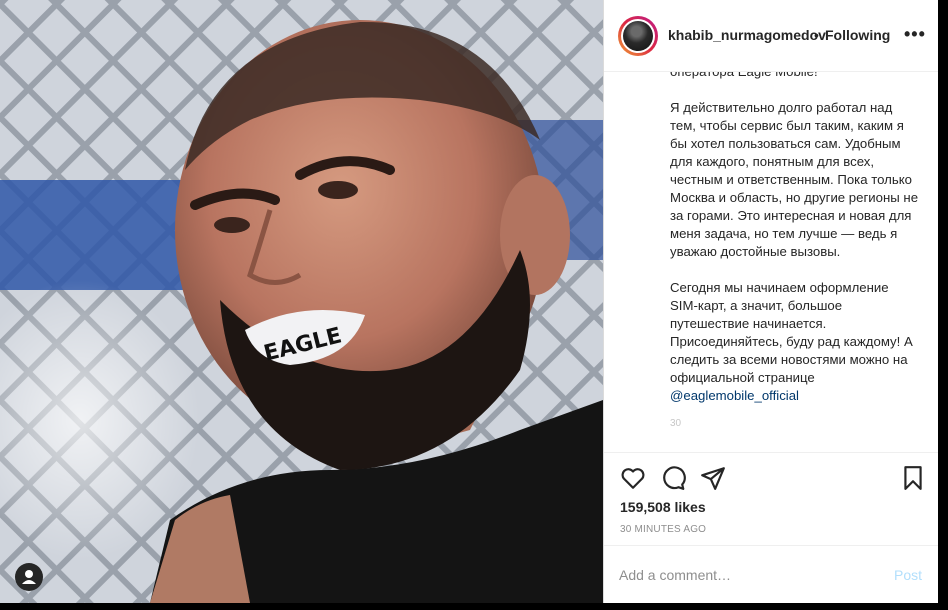 The height and width of the screenshot is (610, 948). What do you see at coordinates (676, 423) in the screenshot?
I see `truncated-text: 30` at bounding box center [676, 423].